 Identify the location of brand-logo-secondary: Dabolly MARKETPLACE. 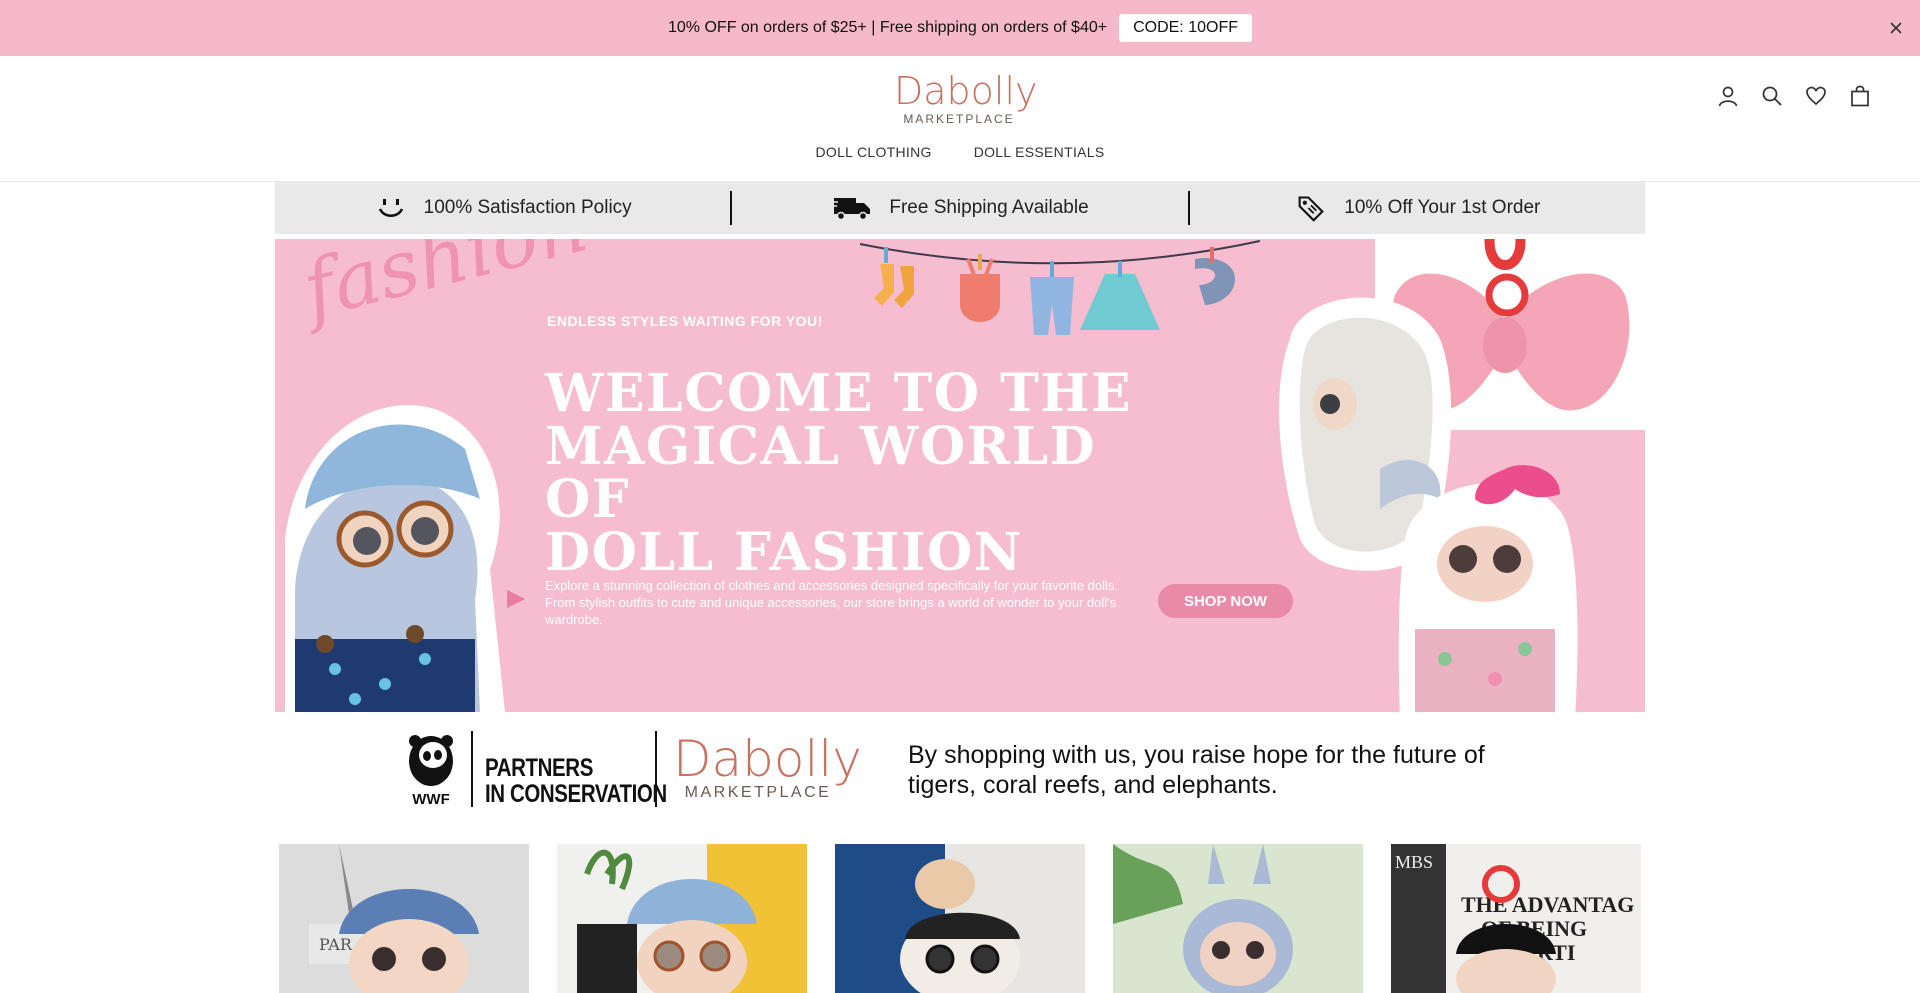
(767, 766).